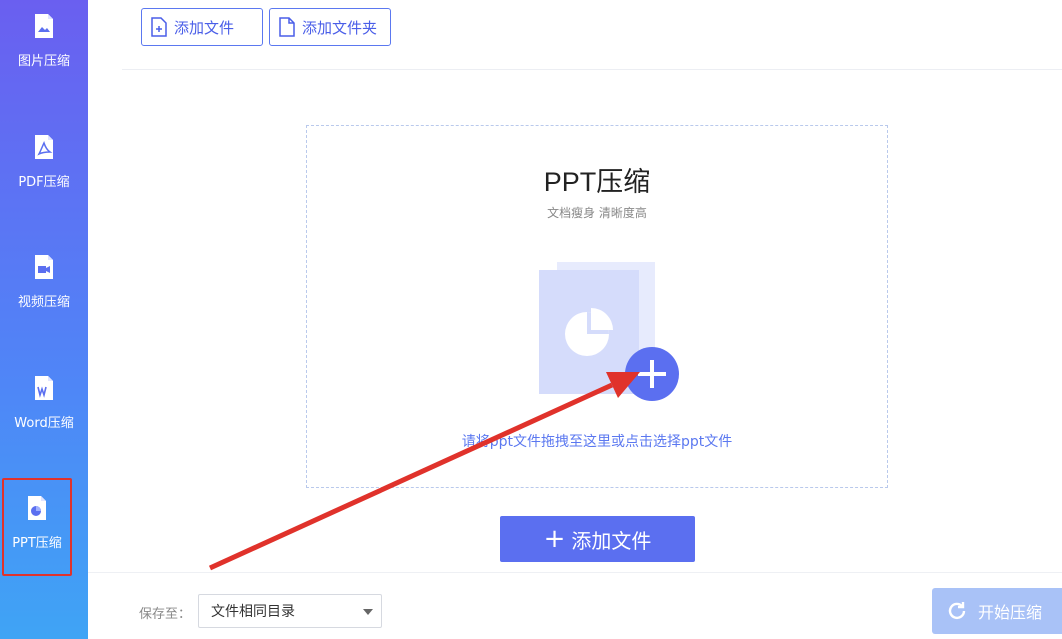 Image resolution: width=1062 pixels, height=639 pixels. I want to click on start-compress-label: 开始压缩, so click(1010, 612).